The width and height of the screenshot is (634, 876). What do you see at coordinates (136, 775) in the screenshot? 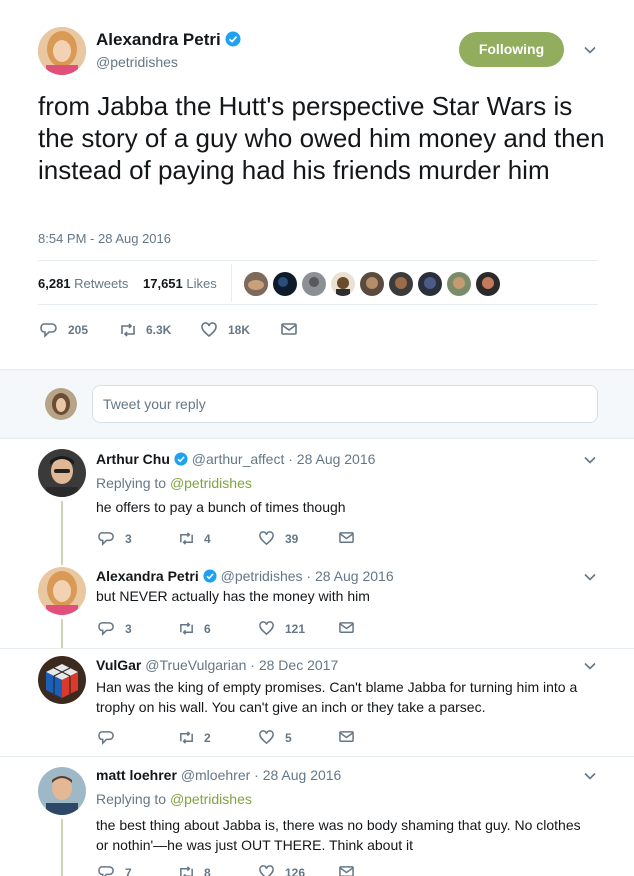
I see `author-name: matt loehrer` at bounding box center [136, 775].